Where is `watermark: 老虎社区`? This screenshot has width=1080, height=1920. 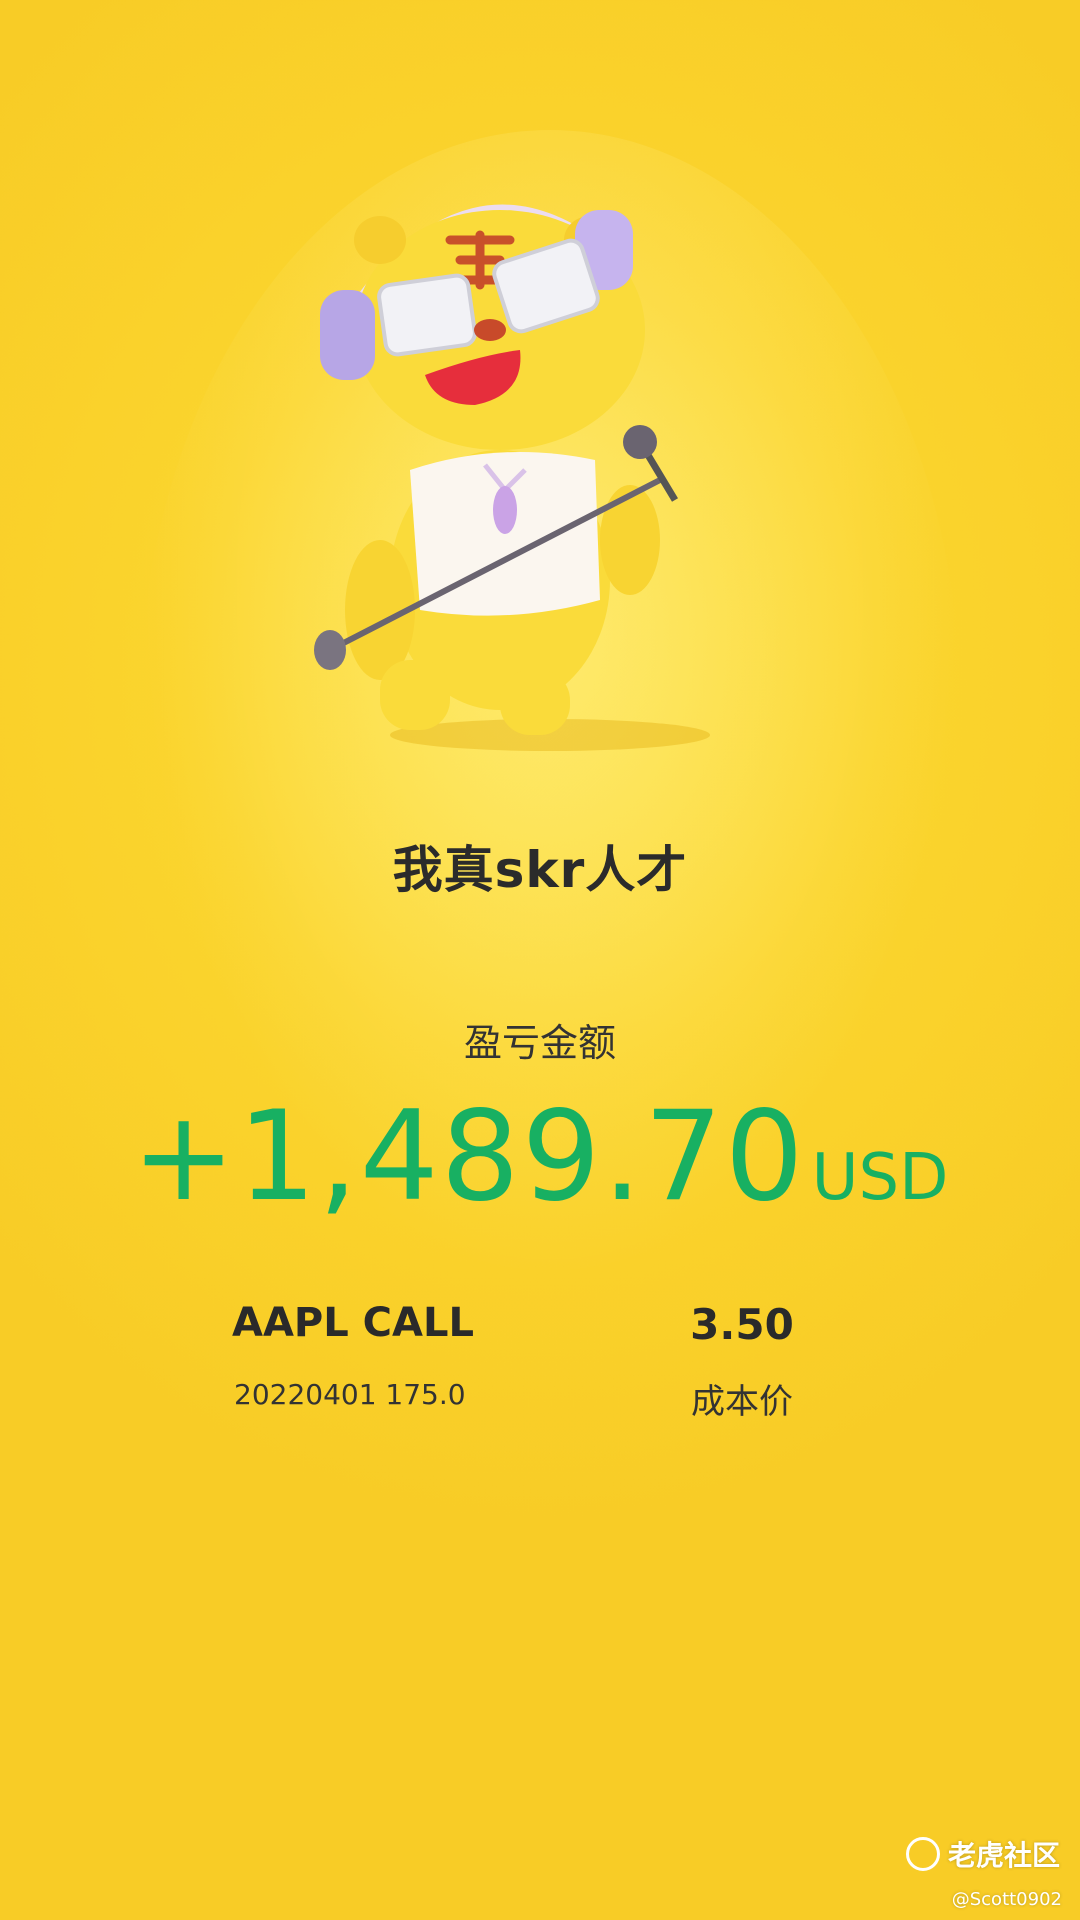
watermark: 老虎社区 is located at coordinates (982, 1854).